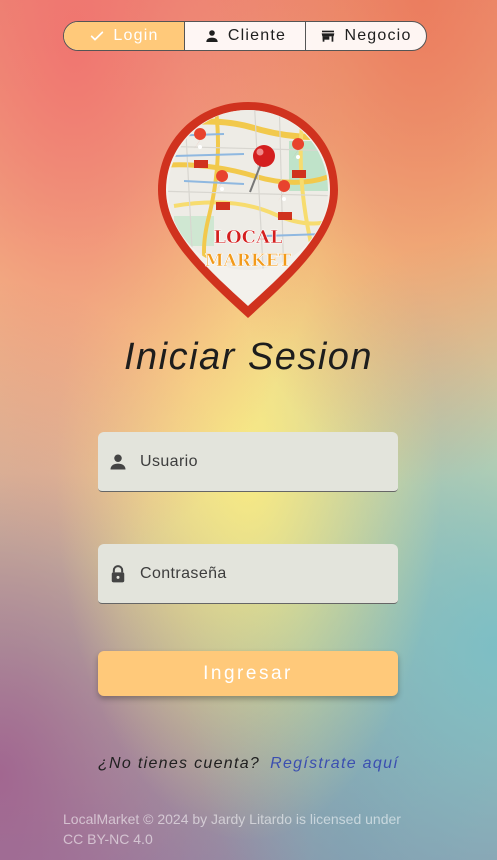  I want to click on tab-cliente-label: Cliente, so click(257, 35).